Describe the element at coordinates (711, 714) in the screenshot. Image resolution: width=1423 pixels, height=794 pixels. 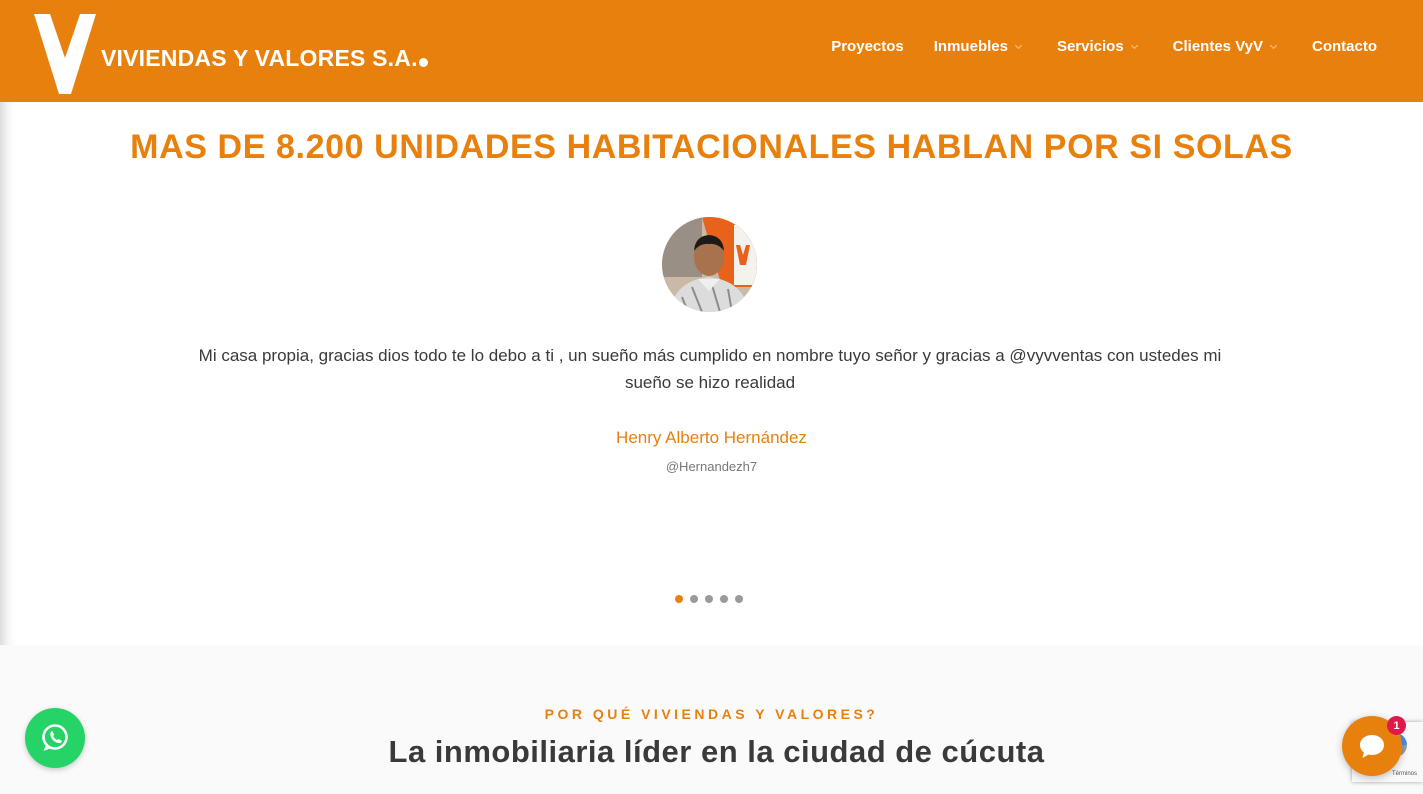
I see `why-eyebrow: POR QUÉ VIVIENDAS Y VALORES?` at that location.